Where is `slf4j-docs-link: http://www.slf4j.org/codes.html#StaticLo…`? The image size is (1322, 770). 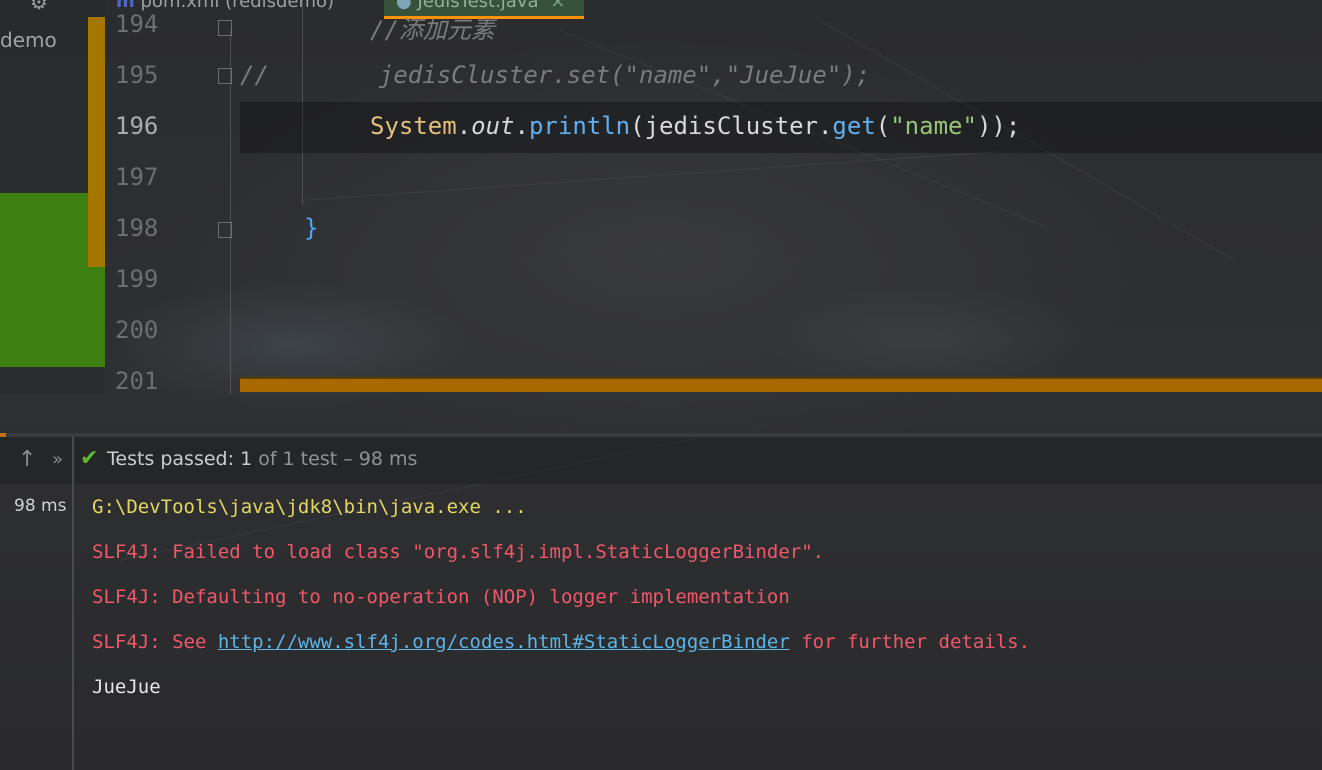 slf4j-docs-link: http://www.slf4j.org/codes.html#StaticLo… is located at coordinates (504, 642).